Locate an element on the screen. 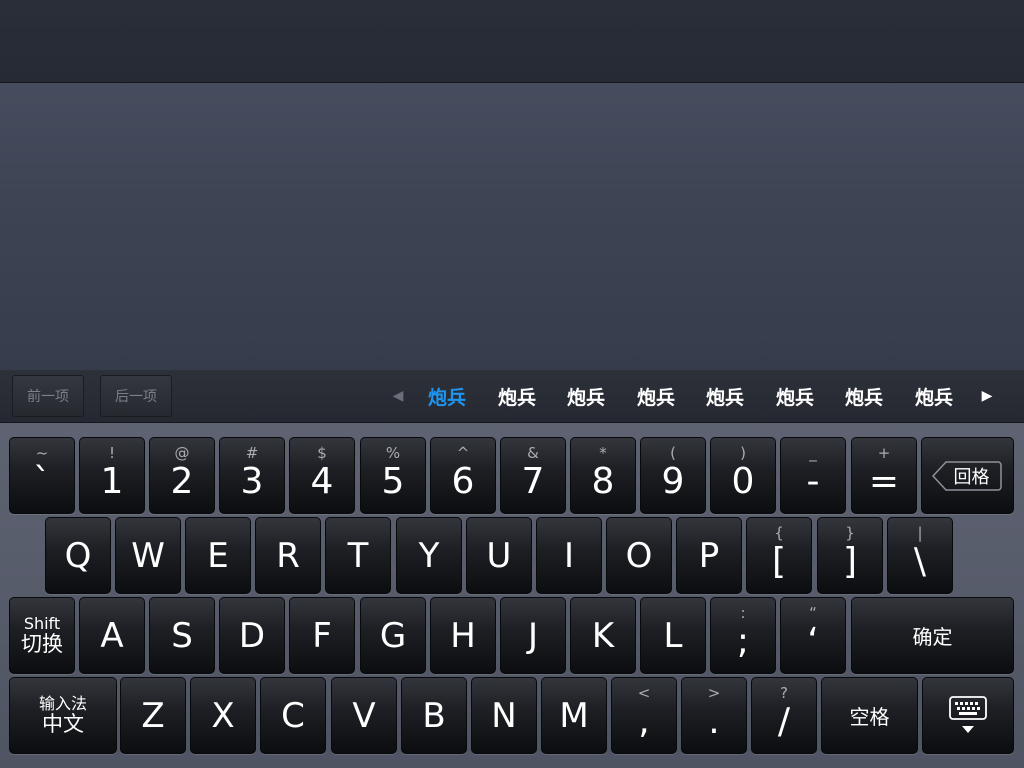  space-key: 空格 is located at coordinates (869, 715).